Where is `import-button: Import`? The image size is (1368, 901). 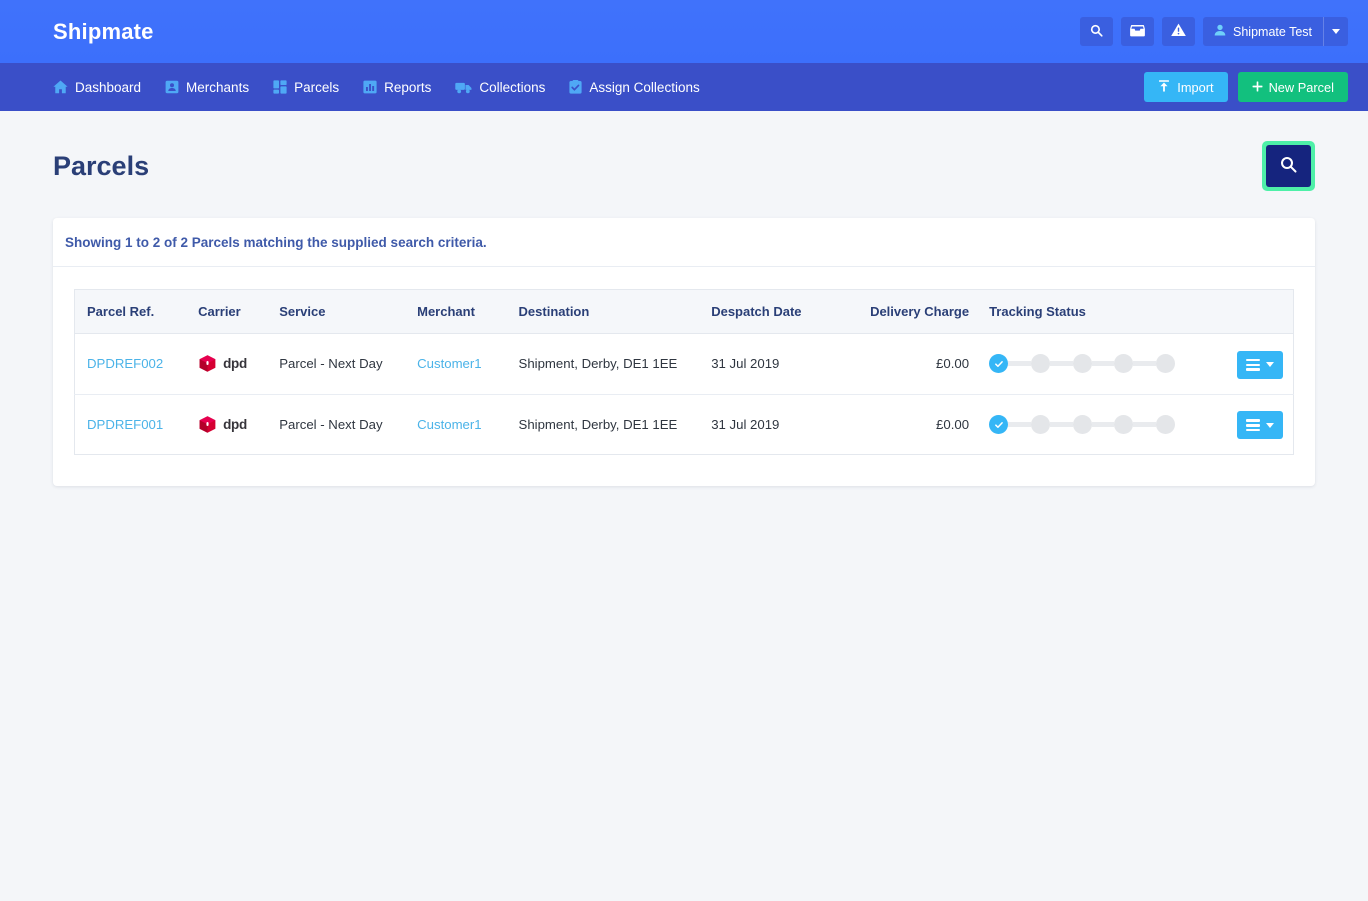 import-button: Import is located at coordinates (1186, 87).